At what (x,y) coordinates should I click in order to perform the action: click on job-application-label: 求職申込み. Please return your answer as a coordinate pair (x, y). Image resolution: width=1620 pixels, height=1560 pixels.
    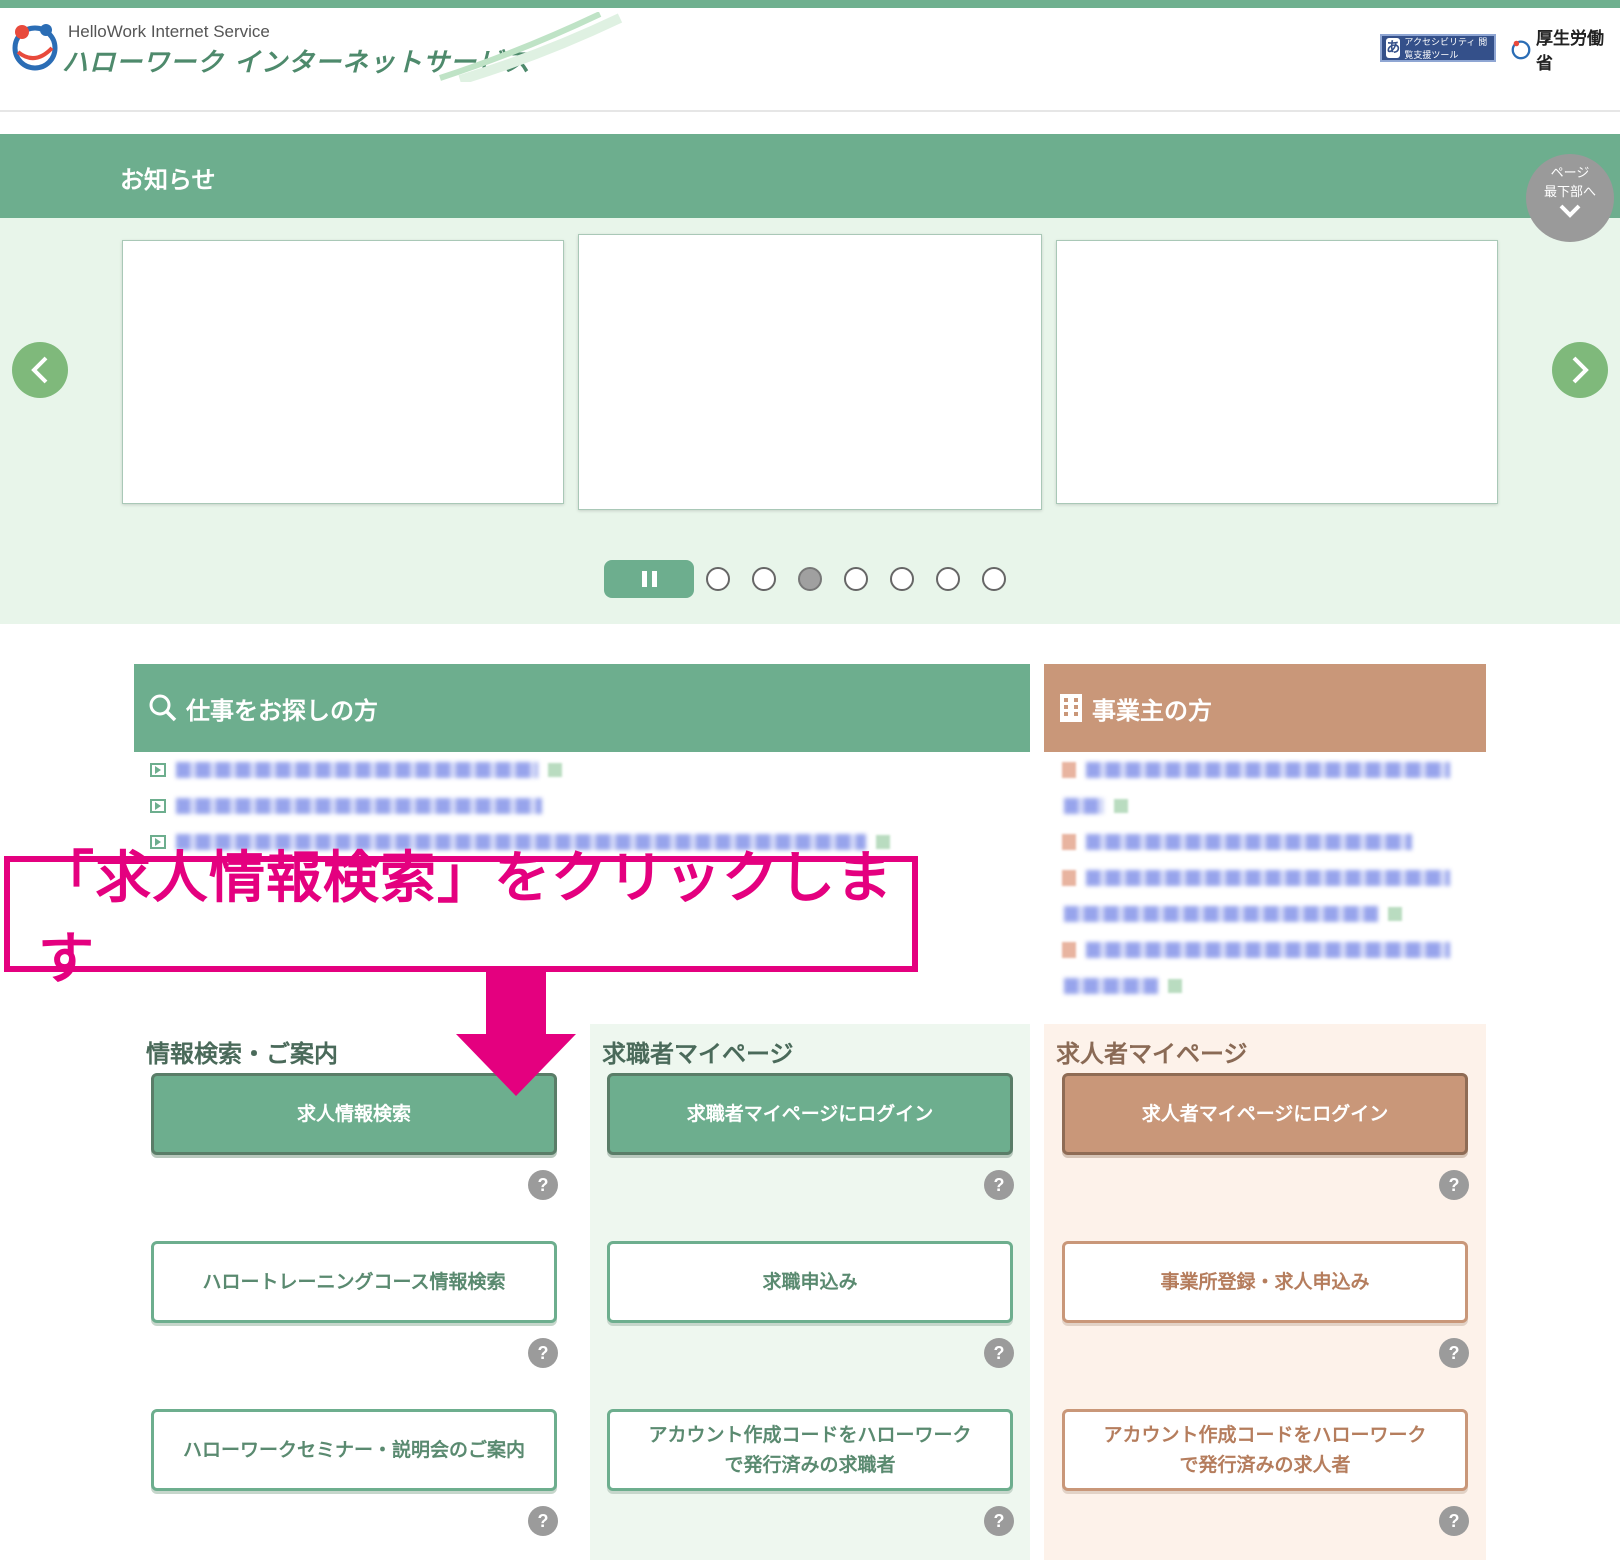
    Looking at the image, I should click on (810, 1282).